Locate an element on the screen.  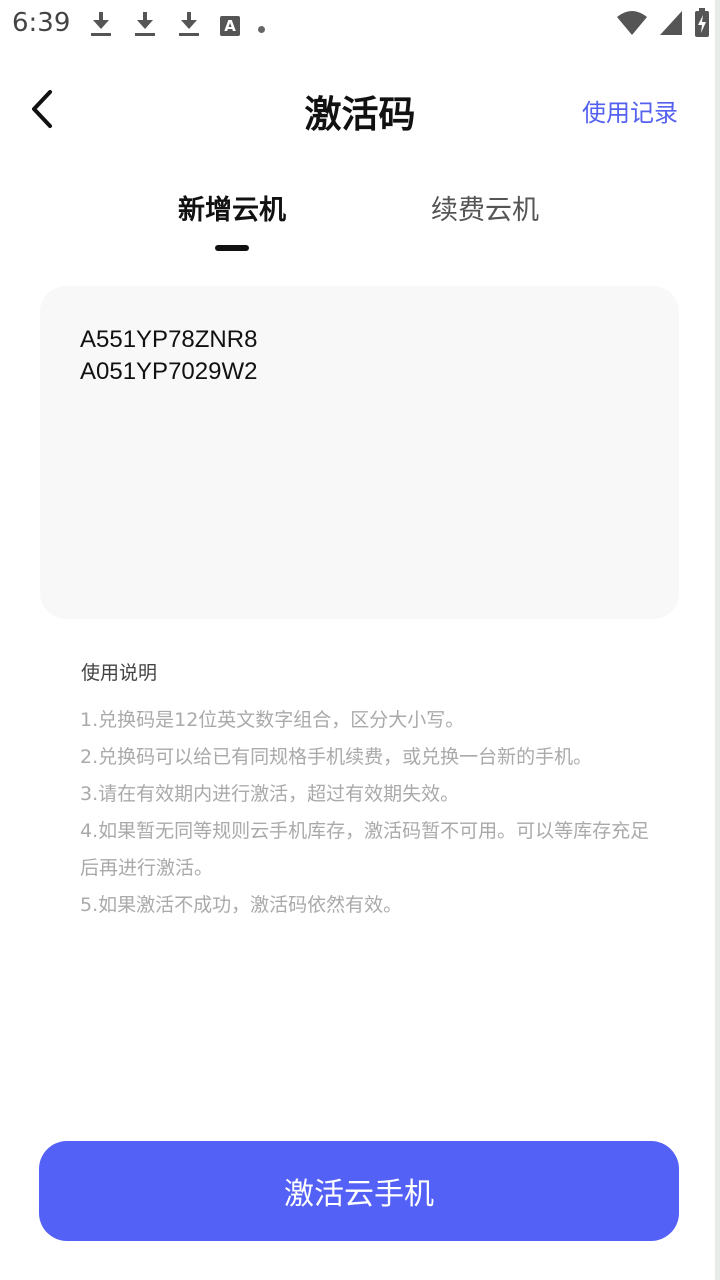
tab-renew-cloud-phone: 续费云机 is located at coordinates (485, 207).